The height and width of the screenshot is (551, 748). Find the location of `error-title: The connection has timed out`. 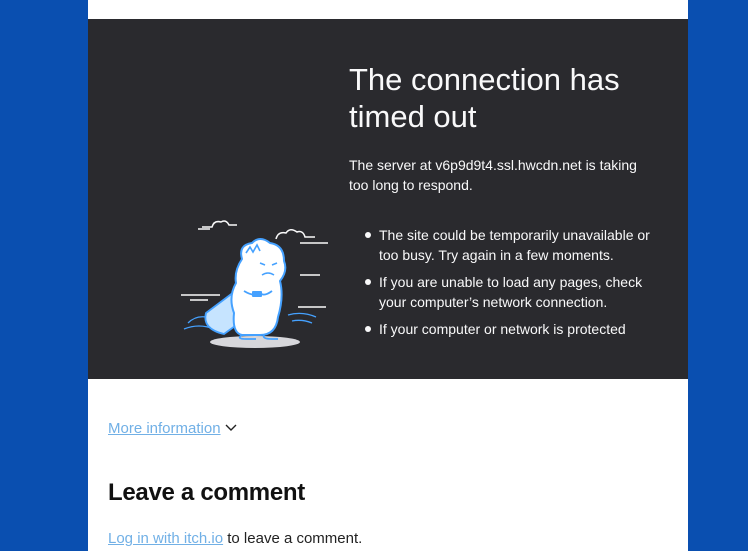

error-title: The connection has timed out is located at coordinates (484, 98).